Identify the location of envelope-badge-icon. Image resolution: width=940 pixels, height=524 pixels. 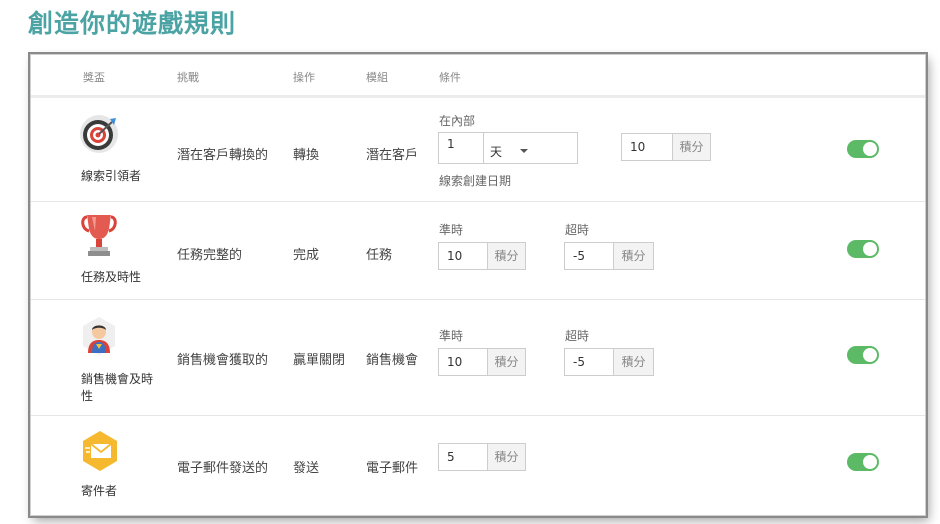
(100, 451).